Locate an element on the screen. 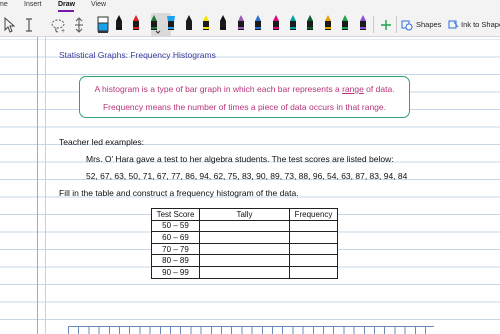 The image size is (500, 334). table-row: 60 – 69 is located at coordinates (244, 237).